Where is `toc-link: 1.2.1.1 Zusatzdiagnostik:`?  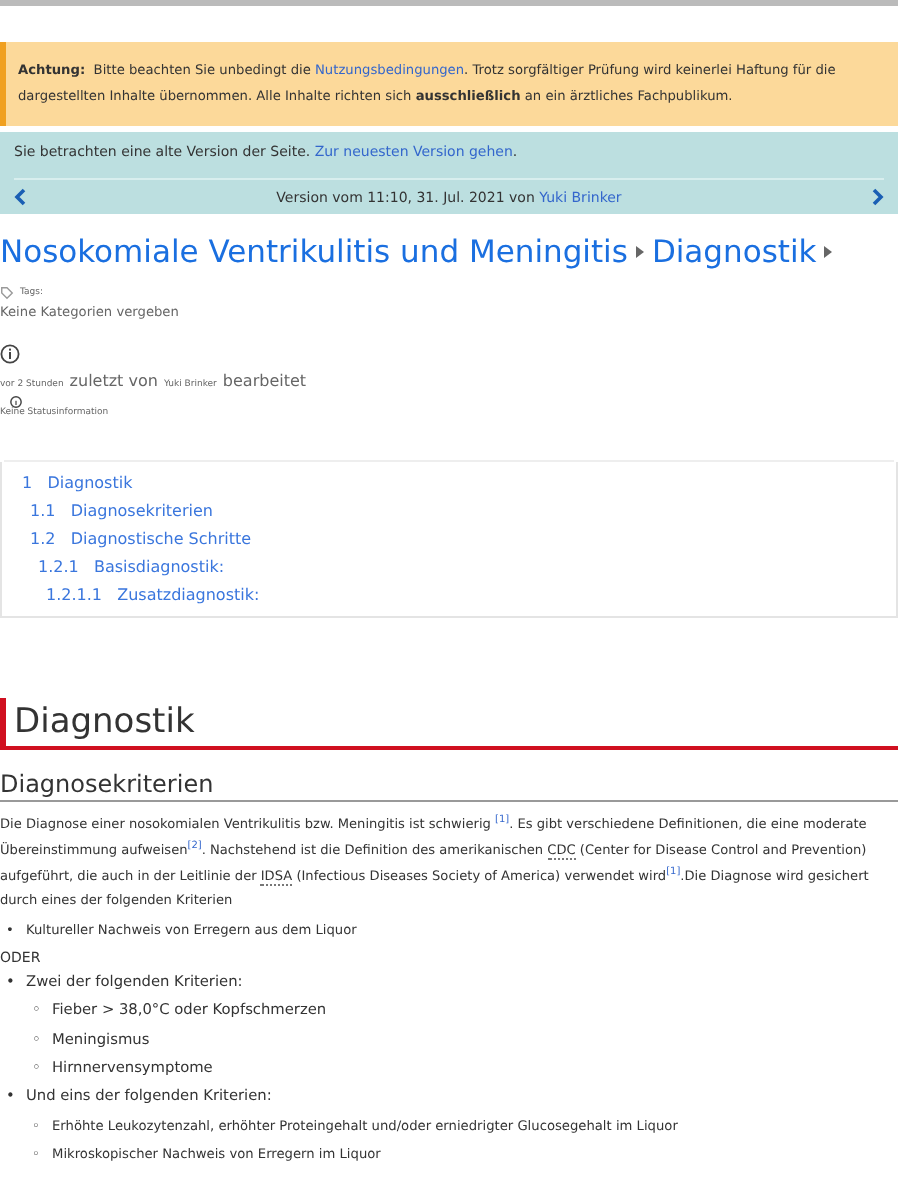
toc-link: 1.2.1.1 Zusatzdiagnostik: is located at coordinates (449, 595).